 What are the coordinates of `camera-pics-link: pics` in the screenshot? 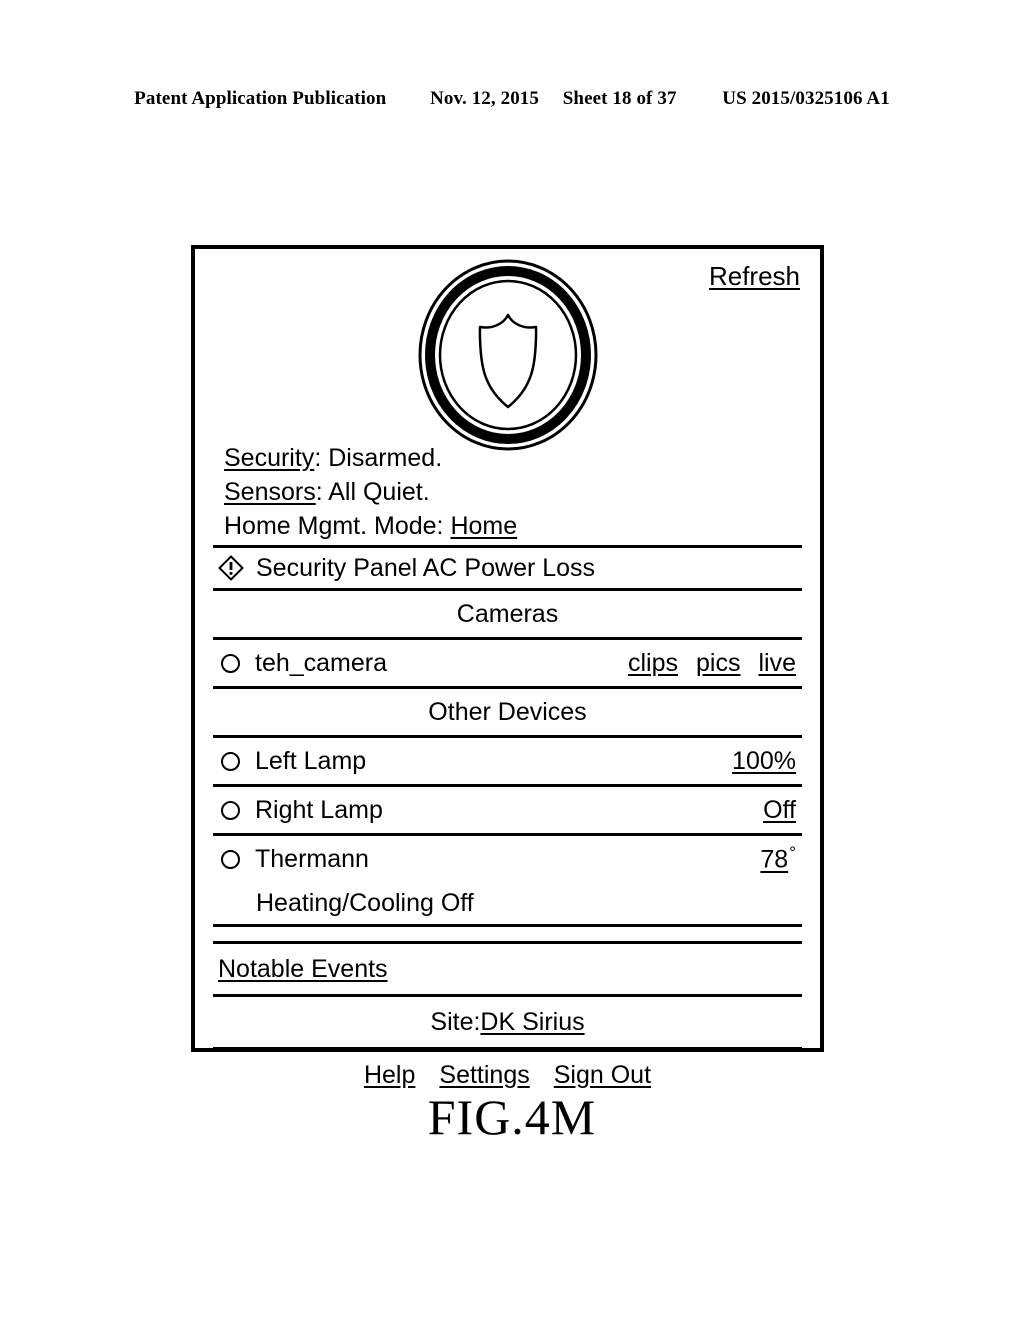 It's located at (718, 663).